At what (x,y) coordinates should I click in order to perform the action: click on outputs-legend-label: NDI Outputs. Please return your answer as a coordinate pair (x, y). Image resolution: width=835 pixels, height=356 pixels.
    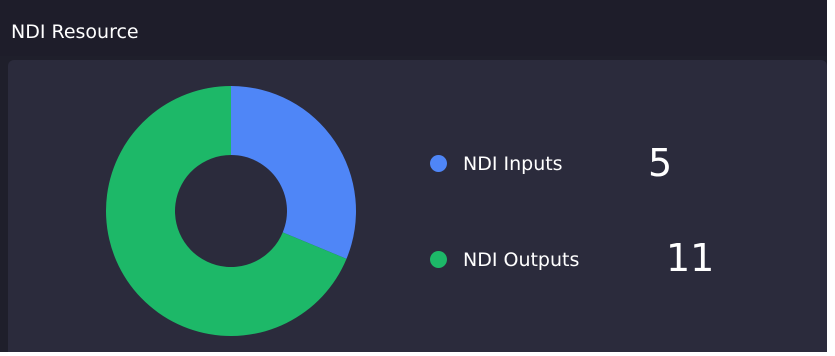
    Looking at the image, I should click on (521, 260).